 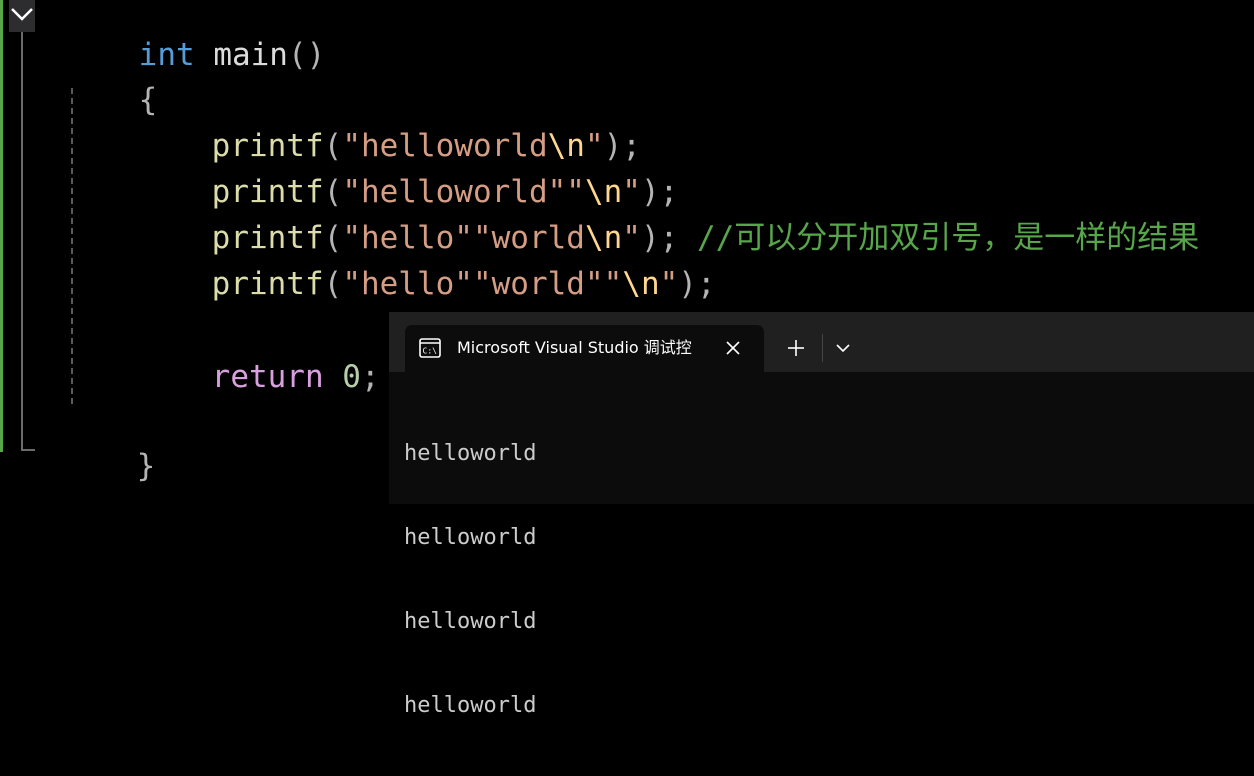 I want to click on fold-region-end, so click(x=28, y=450).